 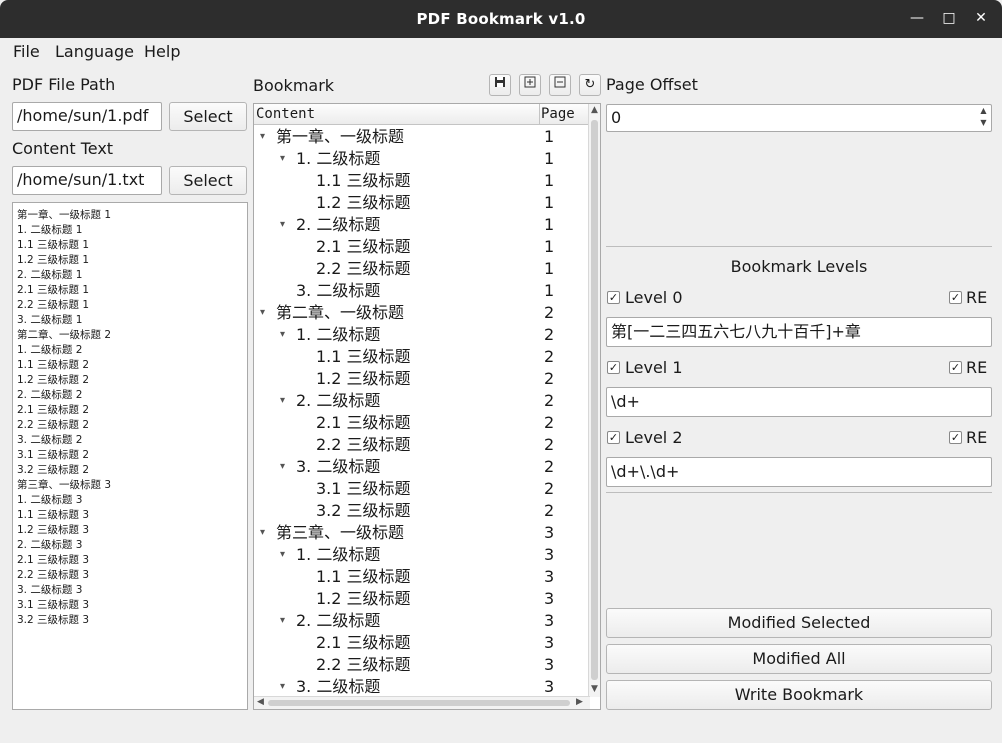 I want to click on modified-selected-button: Modified Selected, so click(x=799, y=623).